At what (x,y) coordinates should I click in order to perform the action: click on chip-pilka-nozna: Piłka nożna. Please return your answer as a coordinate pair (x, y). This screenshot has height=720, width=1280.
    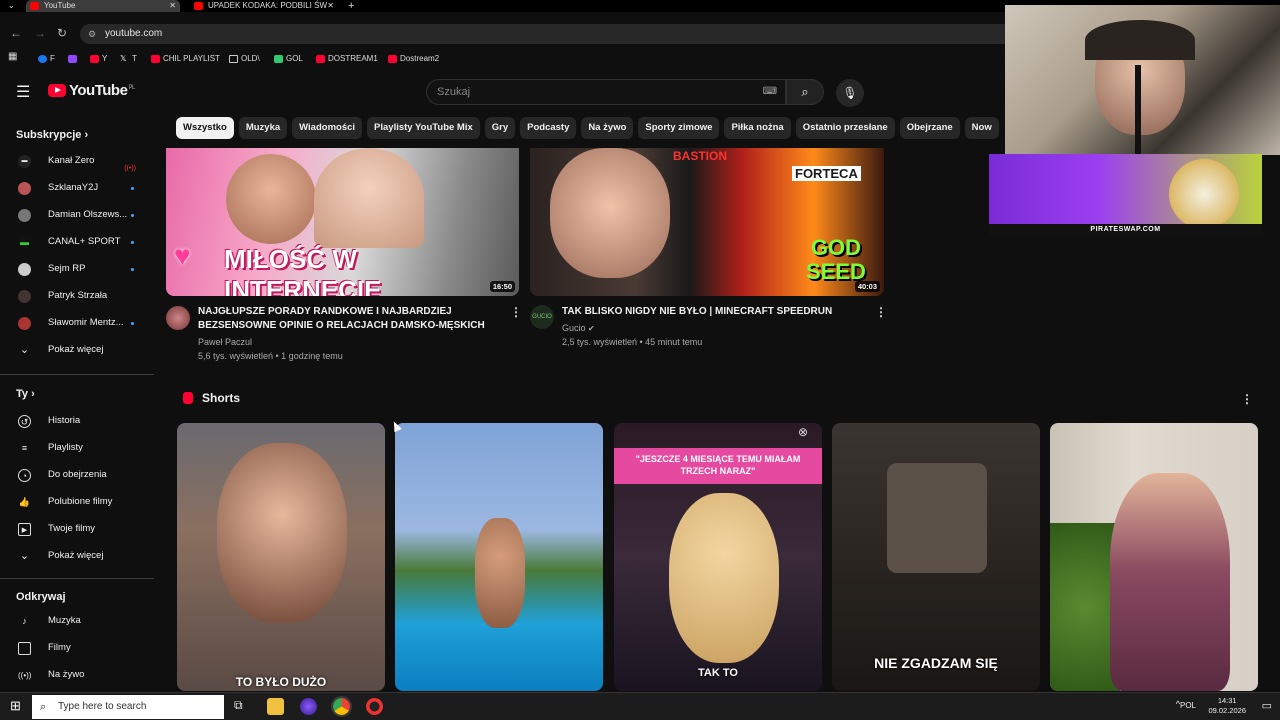
    Looking at the image, I should click on (757, 128).